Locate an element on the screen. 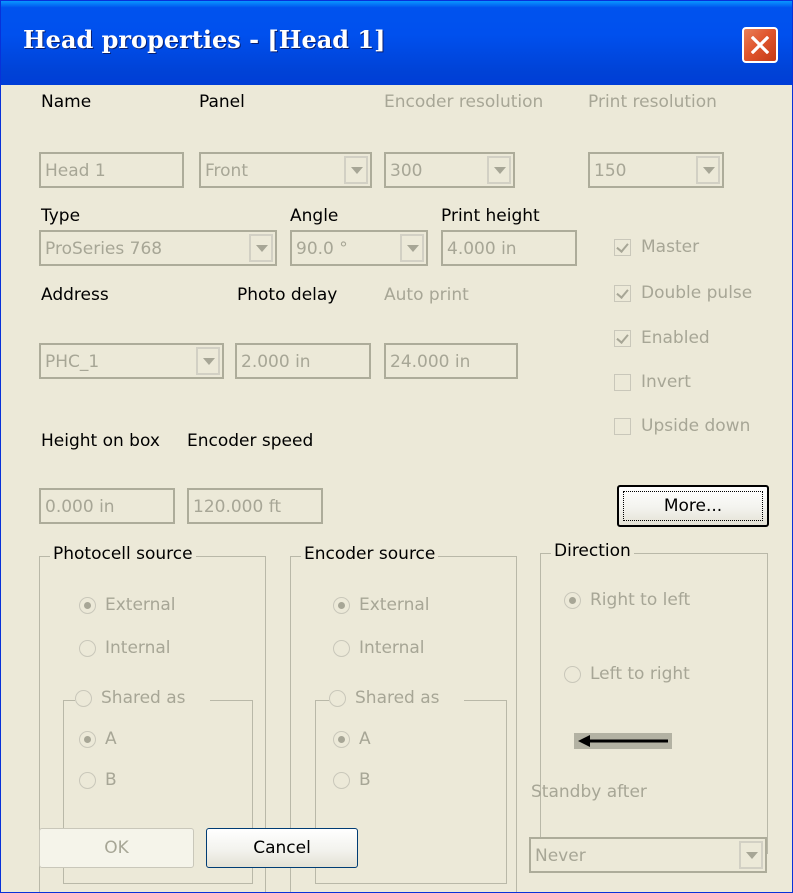 The width and height of the screenshot is (793, 893). double-pulse-label: Double pulse is located at coordinates (697, 293).